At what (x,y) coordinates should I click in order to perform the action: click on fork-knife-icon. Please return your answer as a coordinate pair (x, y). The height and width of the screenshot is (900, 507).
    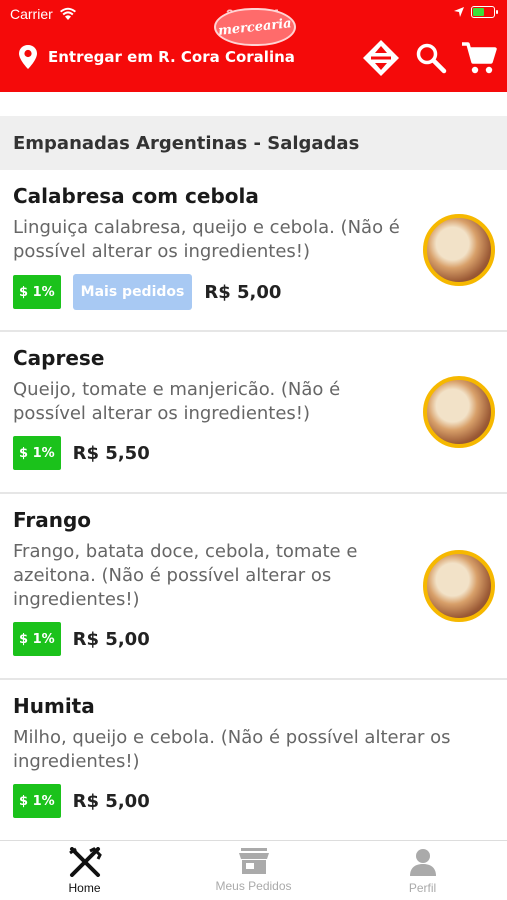
    Looking at the image, I should click on (85, 862).